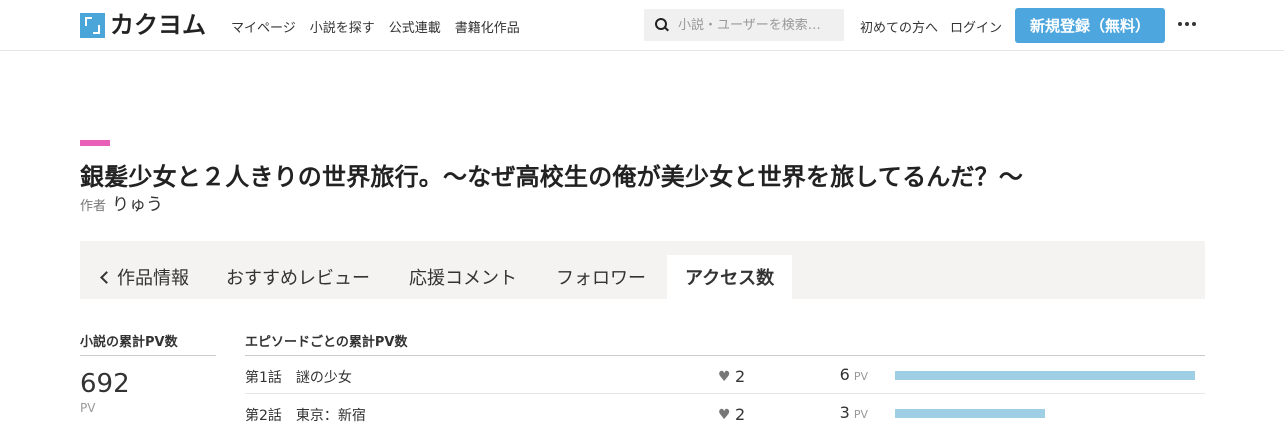 Image resolution: width=1284 pixels, height=430 pixels. What do you see at coordinates (153, 278) in the screenshot?
I see `tab-work-info-label: 作品情報` at bounding box center [153, 278].